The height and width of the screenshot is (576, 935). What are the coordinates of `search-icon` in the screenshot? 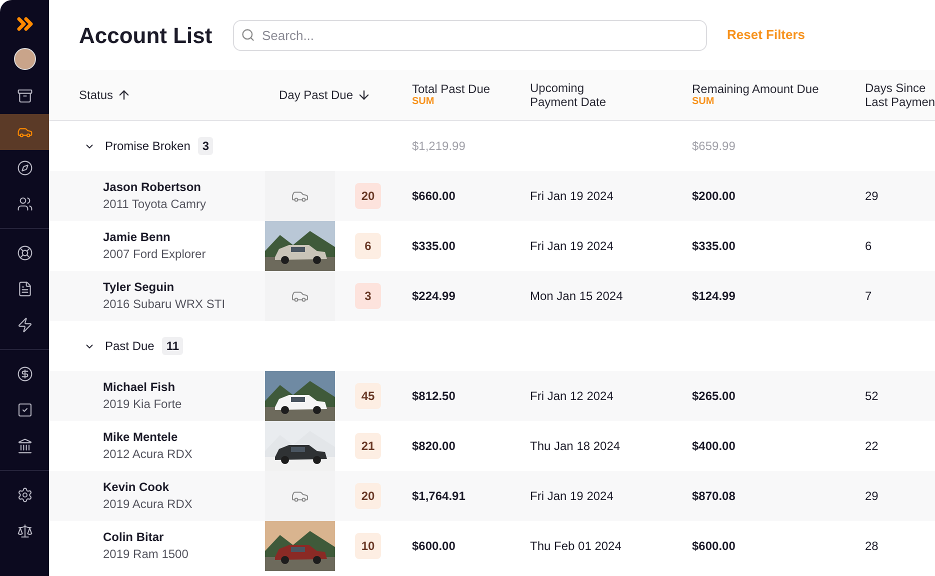 It's located at (248, 35).